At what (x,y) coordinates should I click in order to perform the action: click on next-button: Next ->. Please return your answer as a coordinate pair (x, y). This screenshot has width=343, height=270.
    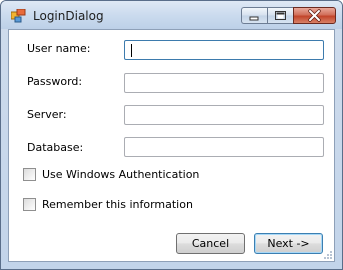
    Looking at the image, I should click on (288, 243).